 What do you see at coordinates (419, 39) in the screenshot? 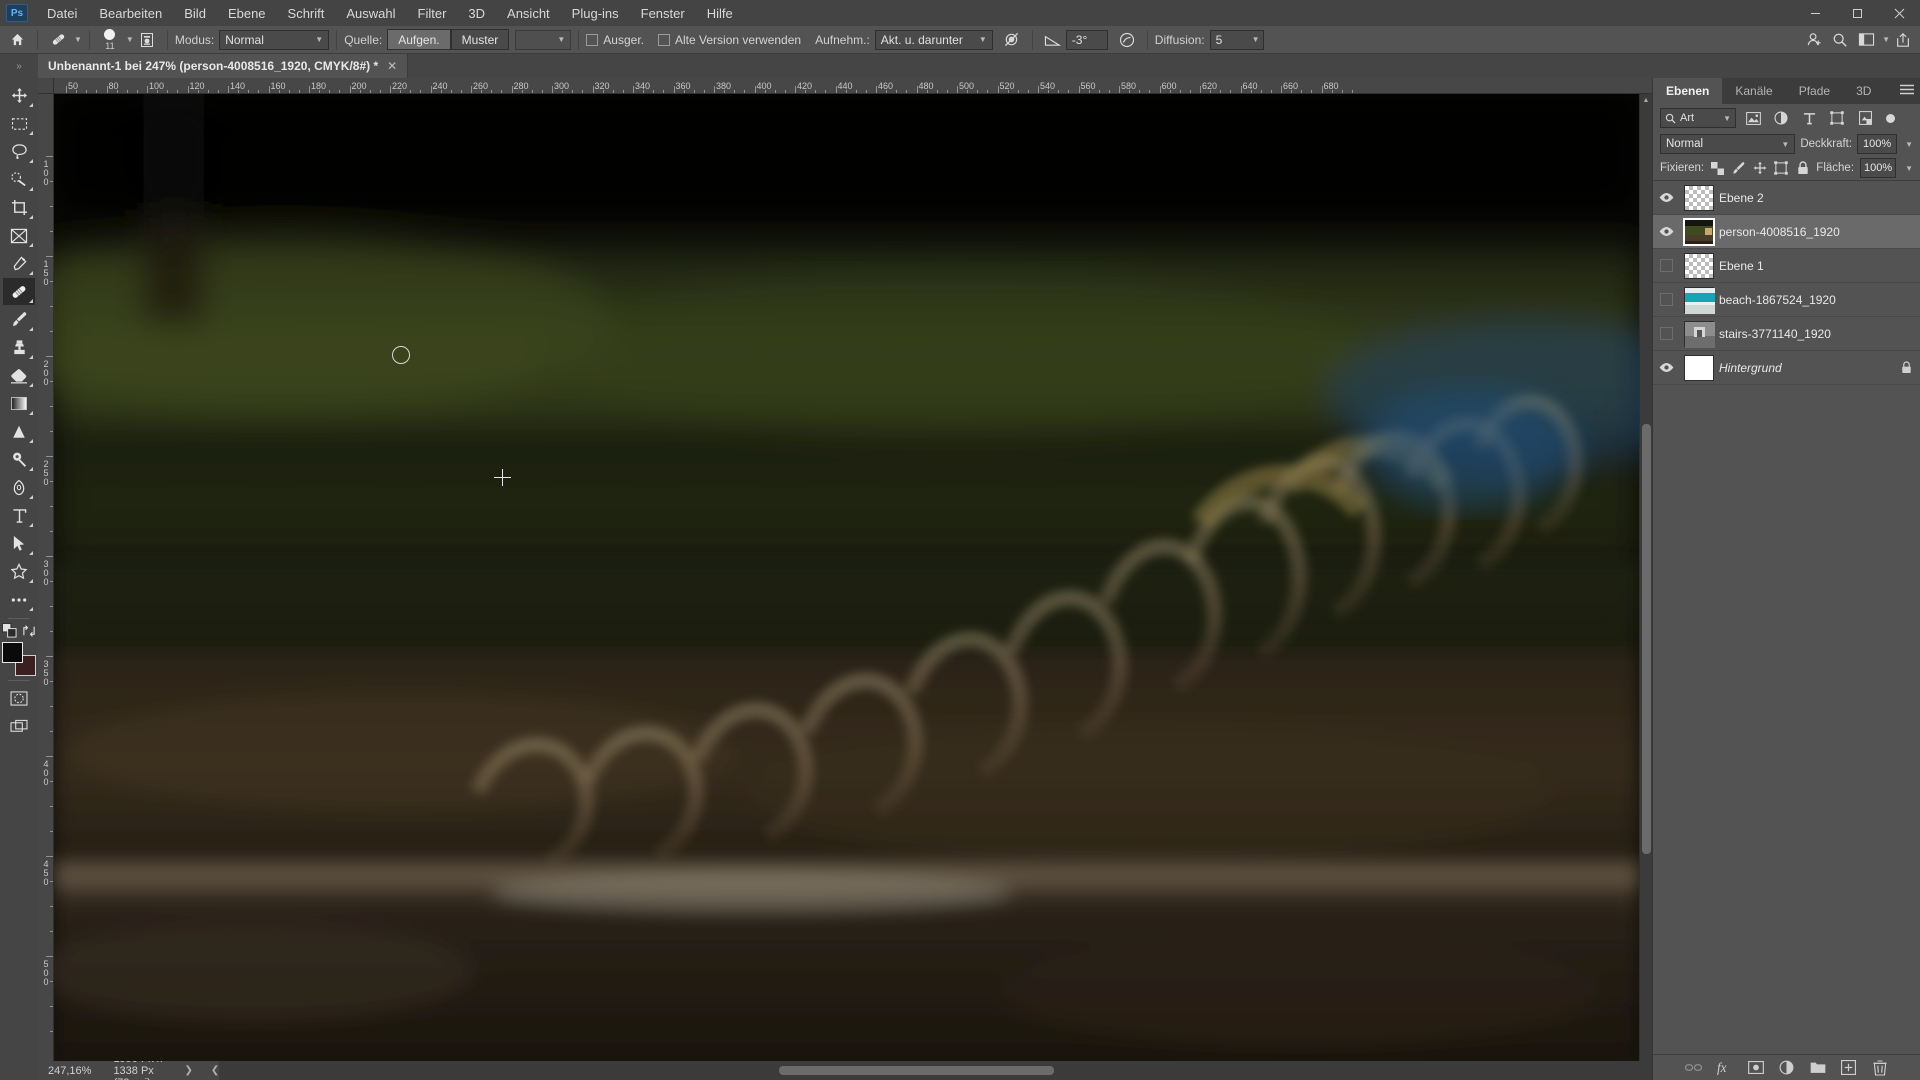
I see `source-sampled-button: Aufgen.` at bounding box center [419, 39].